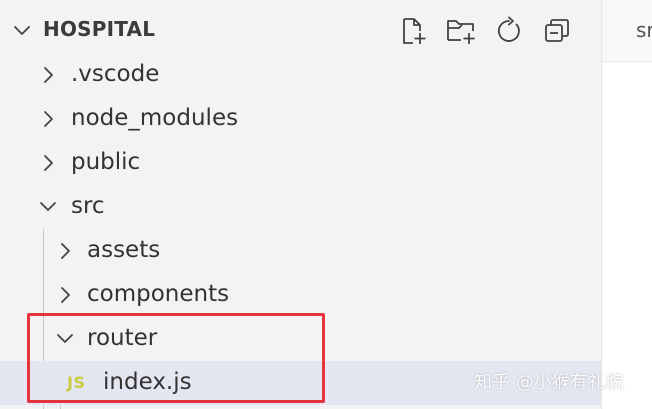 The width and height of the screenshot is (652, 409). What do you see at coordinates (155, 118) in the screenshot?
I see `tree-item-label: node_modules` at bounding box center [155, 118].